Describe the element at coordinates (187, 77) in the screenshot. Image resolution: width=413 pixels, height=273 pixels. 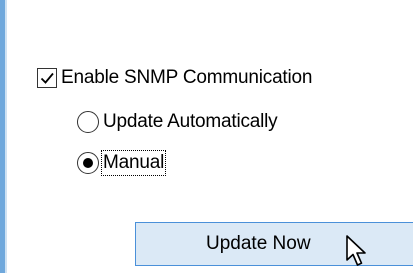
I see `enable-snmp-label: Enable SNMP Communication` at that location.